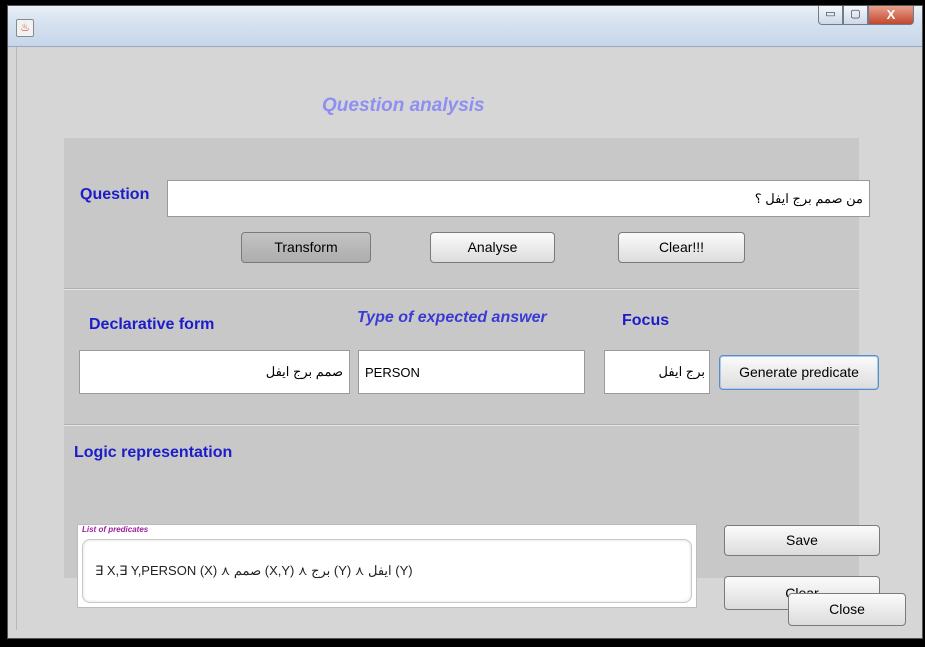 This screenshot has height=647, width=925. What do you see at coordinates (657, 372) in the screenshot?
I see `focus-field: برج ايفل` at bounding box center [657, 372].